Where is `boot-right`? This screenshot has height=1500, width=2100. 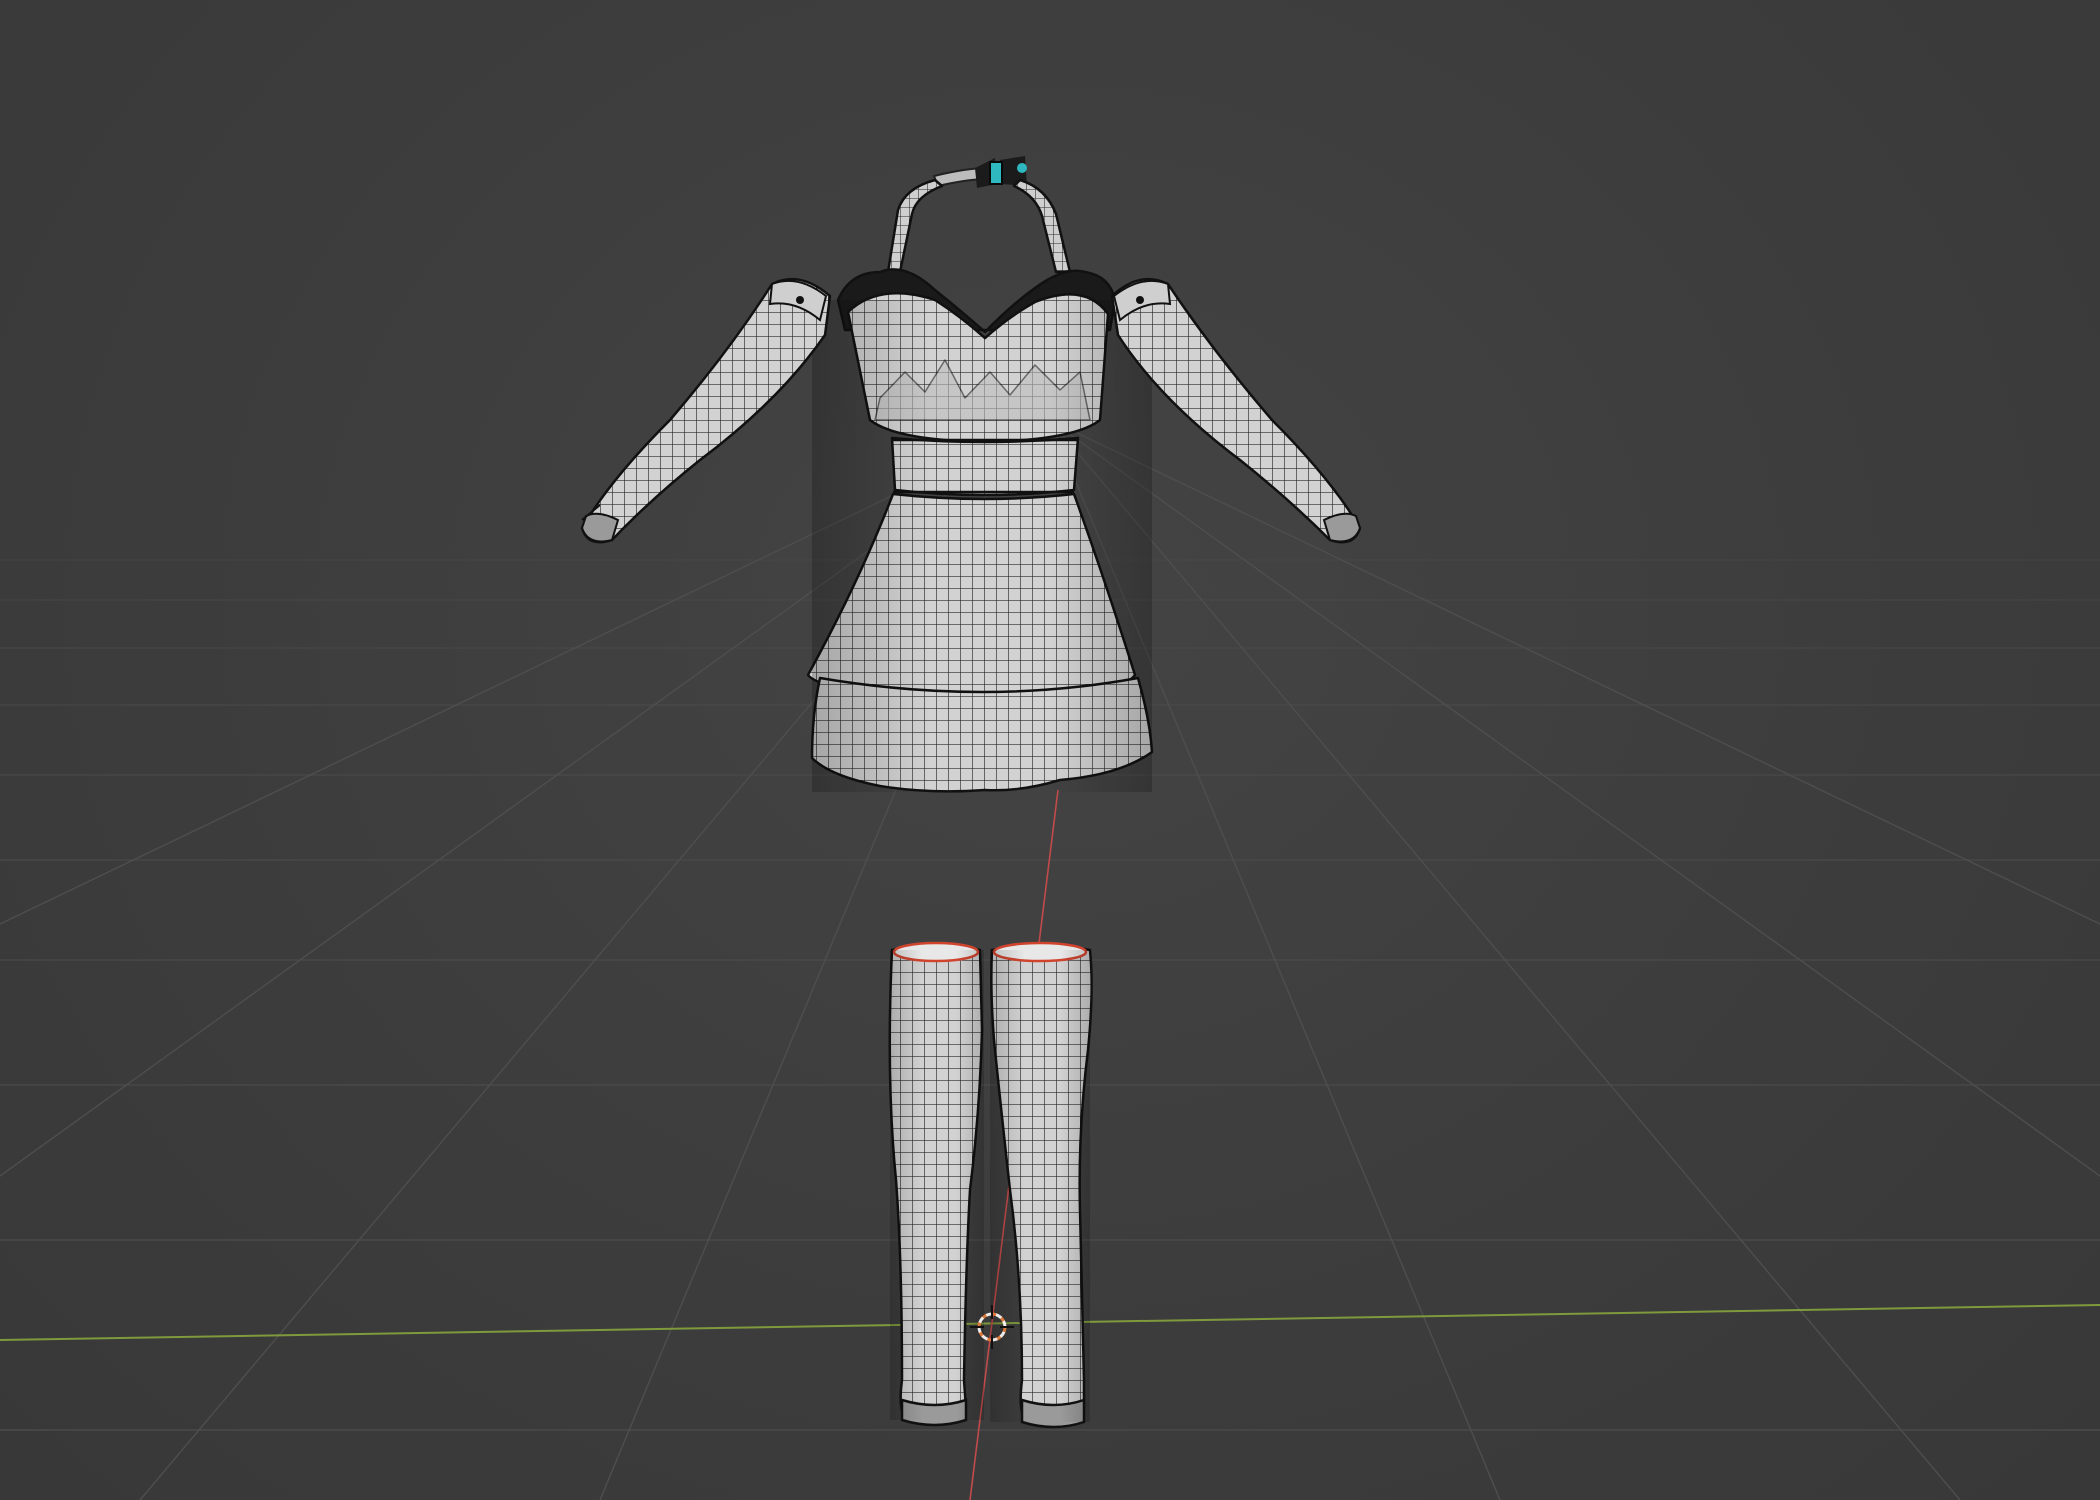 boot-right is located at coordinates (1041, 1185).